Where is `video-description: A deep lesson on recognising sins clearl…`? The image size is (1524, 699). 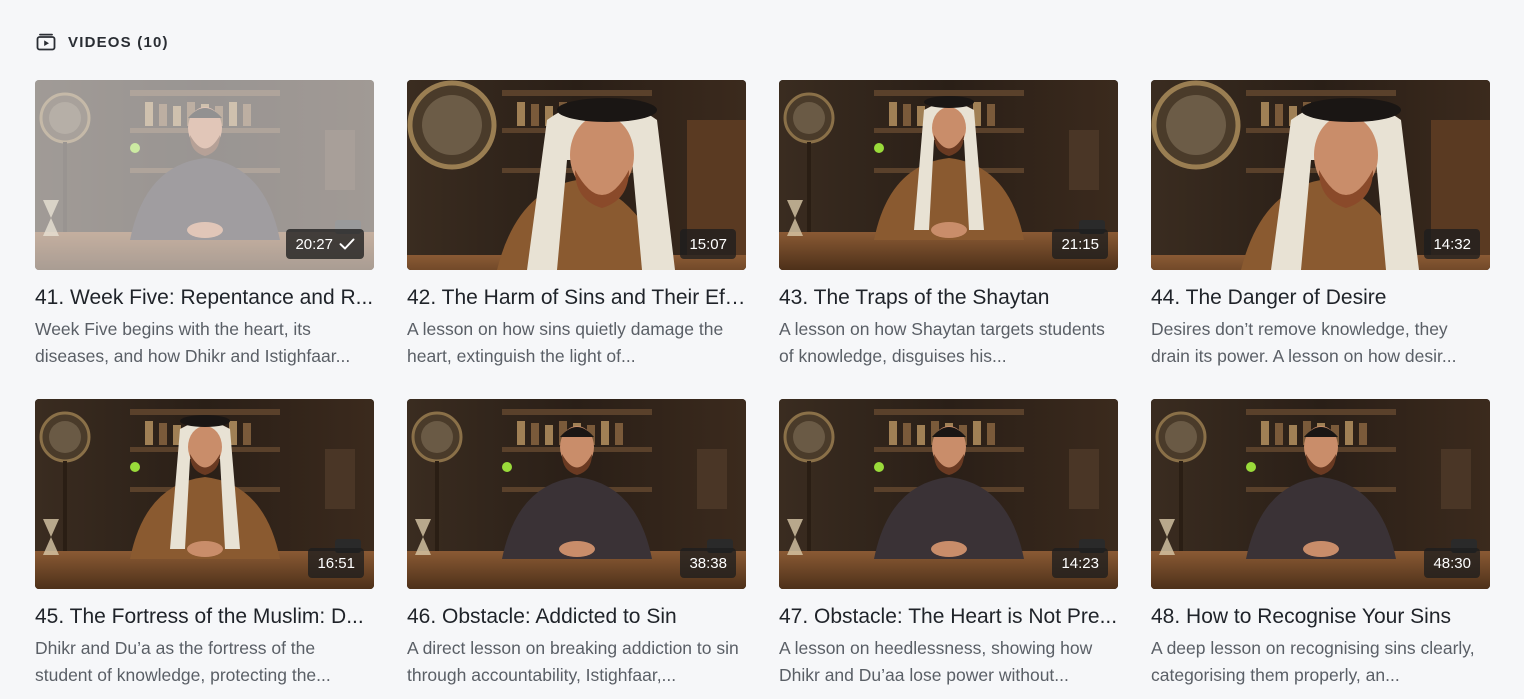
video-description: A deep lesson on recognising sins clearl… is located at coordinates (1313, 661).